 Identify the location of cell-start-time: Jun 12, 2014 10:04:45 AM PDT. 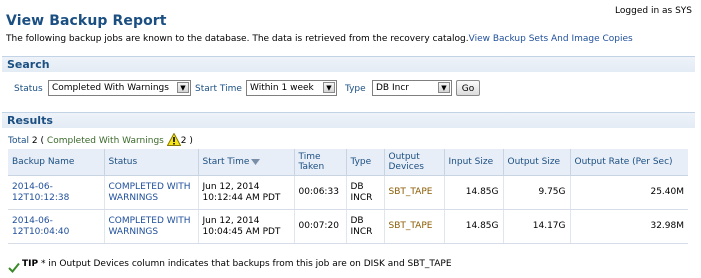
(245, 226).